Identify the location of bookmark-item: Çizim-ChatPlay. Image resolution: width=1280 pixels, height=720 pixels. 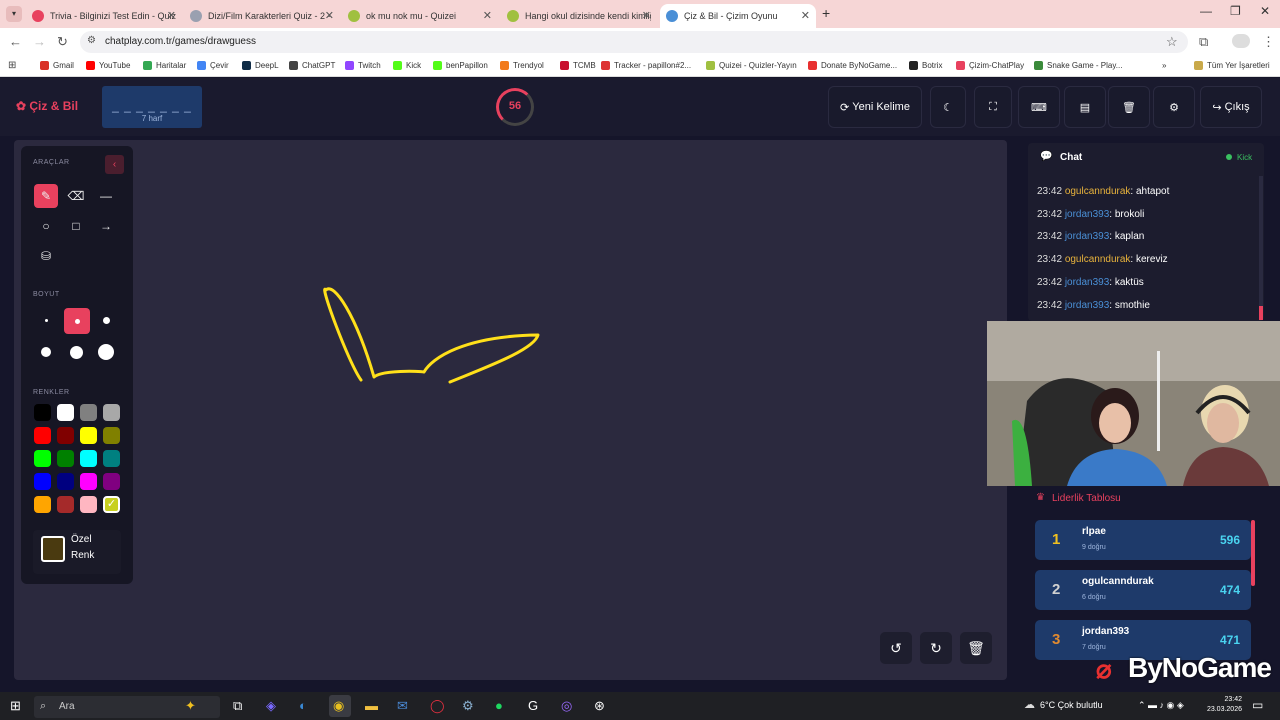
(990, 65).